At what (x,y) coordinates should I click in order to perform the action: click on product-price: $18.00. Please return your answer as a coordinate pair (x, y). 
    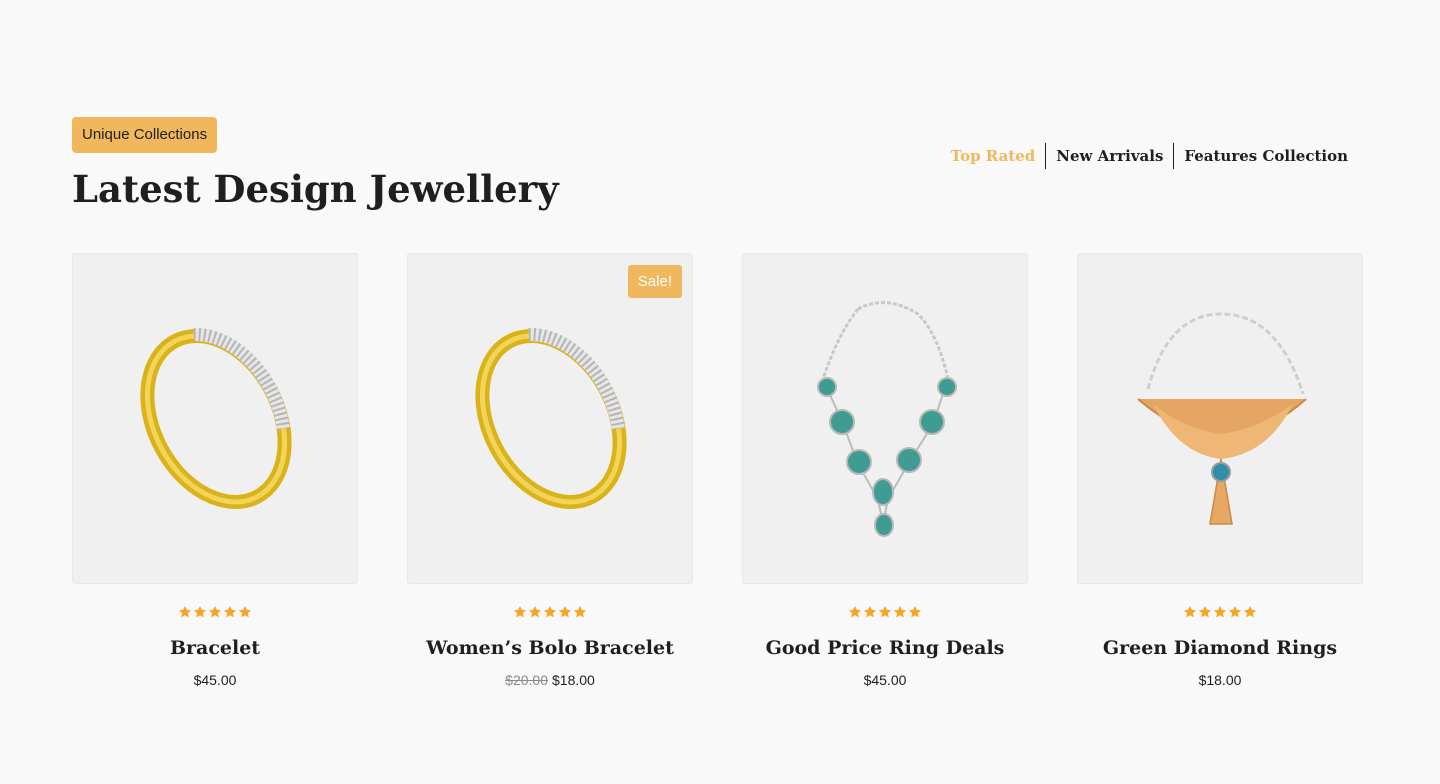
    Looking at the image, I should click on (1220, 680).